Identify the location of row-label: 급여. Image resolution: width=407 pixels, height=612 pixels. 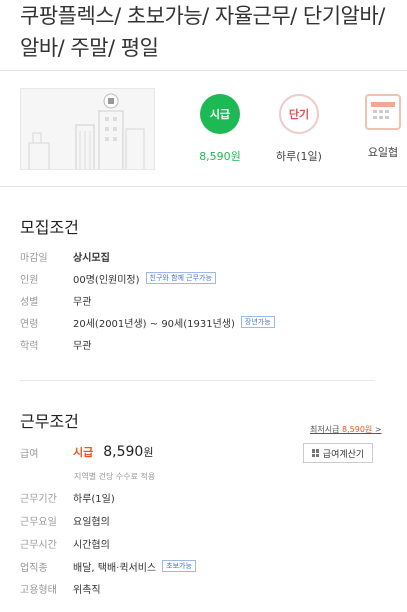
(29, 454).